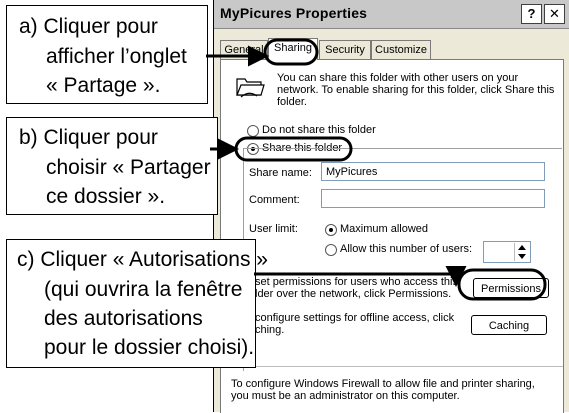 The image size is (569, 413). I want to click on share-name-input: MyPicures, so click(433, 171).